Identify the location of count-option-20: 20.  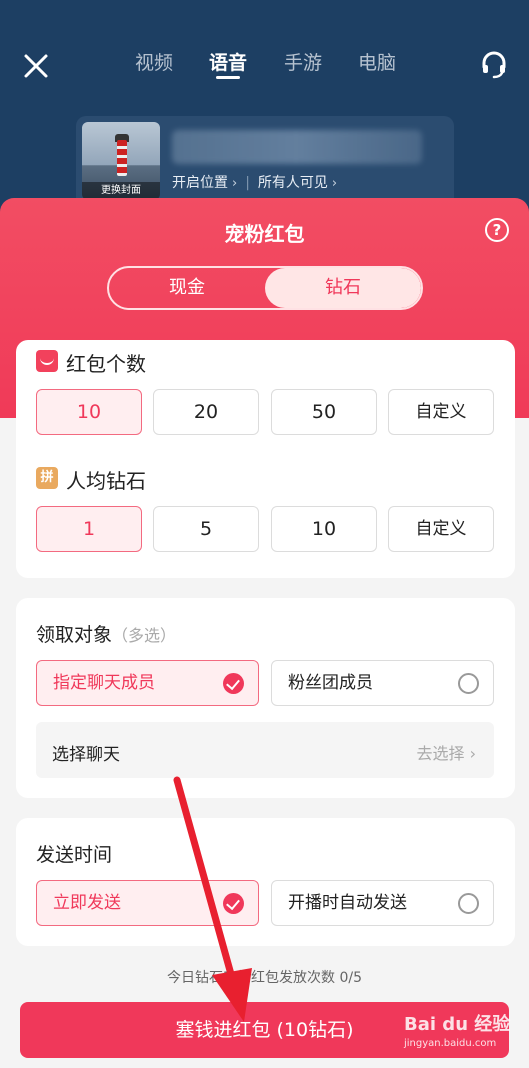
(206, 412).